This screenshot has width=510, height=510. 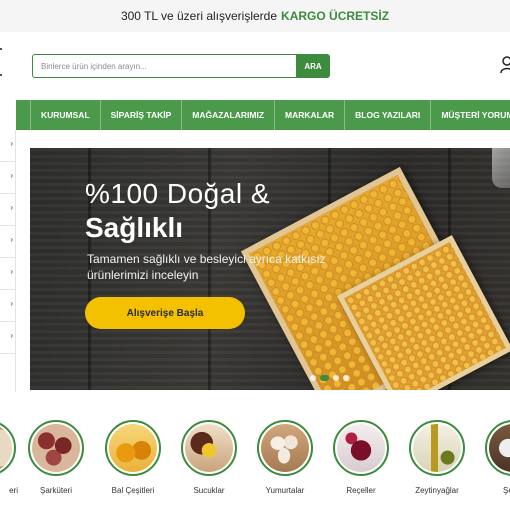 I want to click on slider-dots, so click(x=329, y=378).